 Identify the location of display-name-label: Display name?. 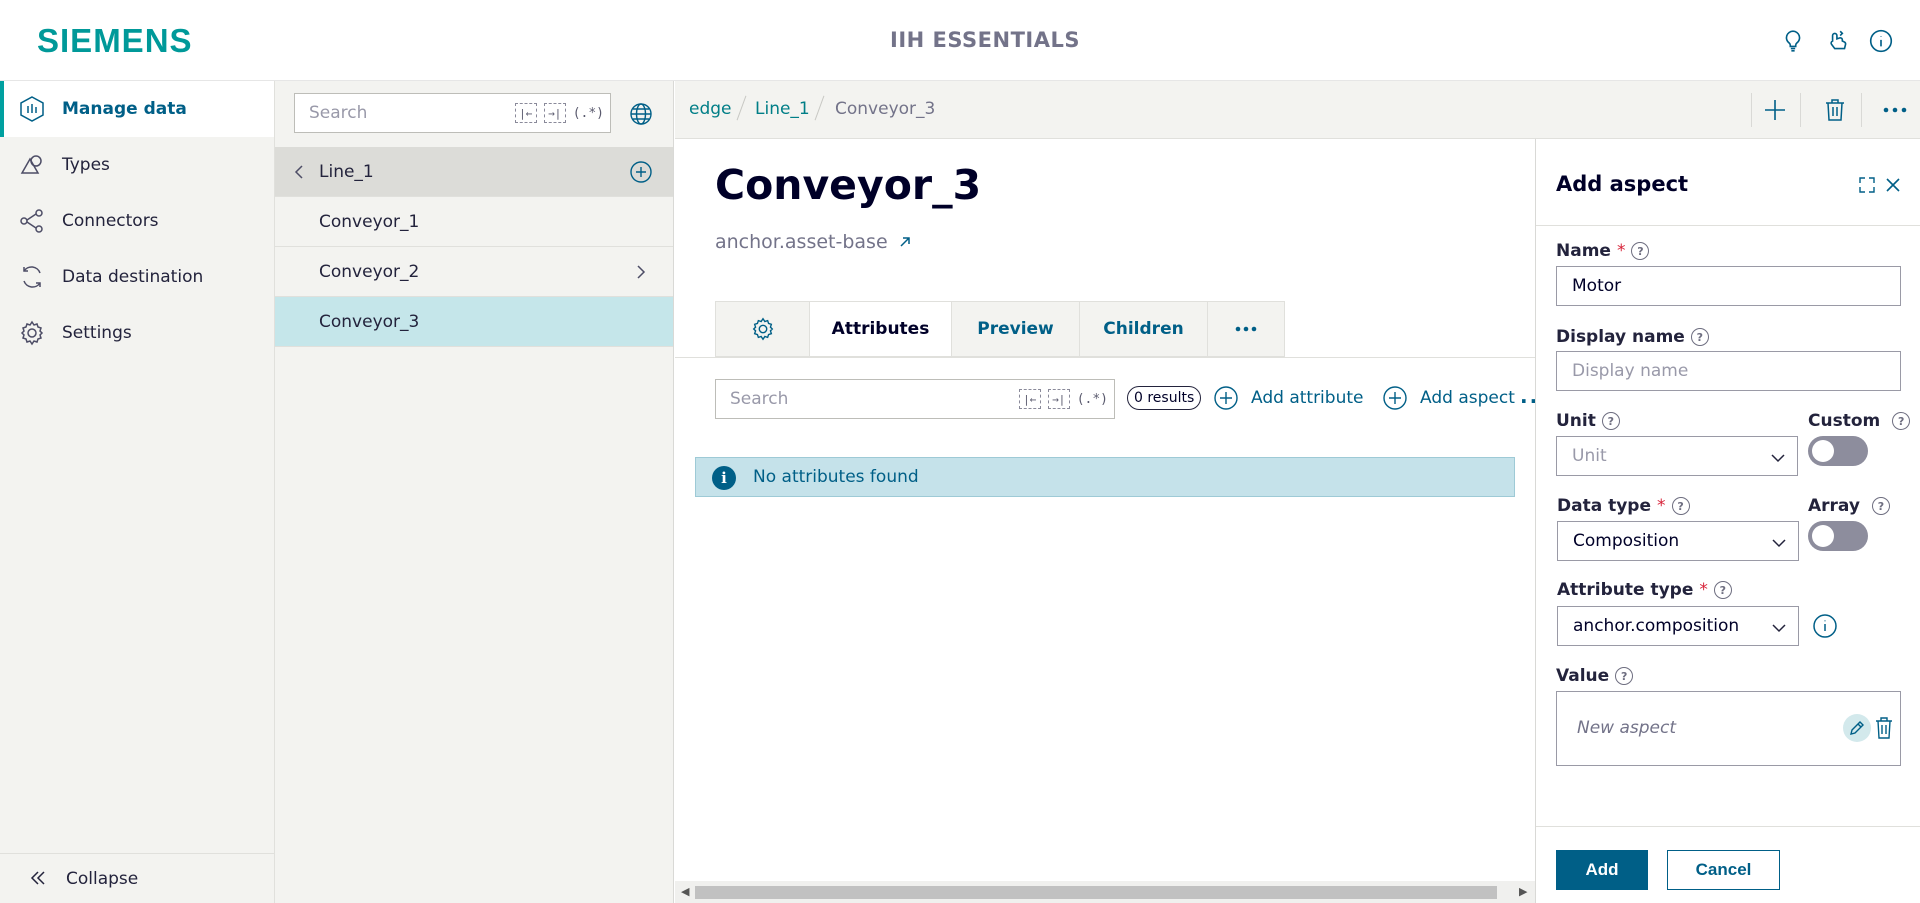
(1632, 337).